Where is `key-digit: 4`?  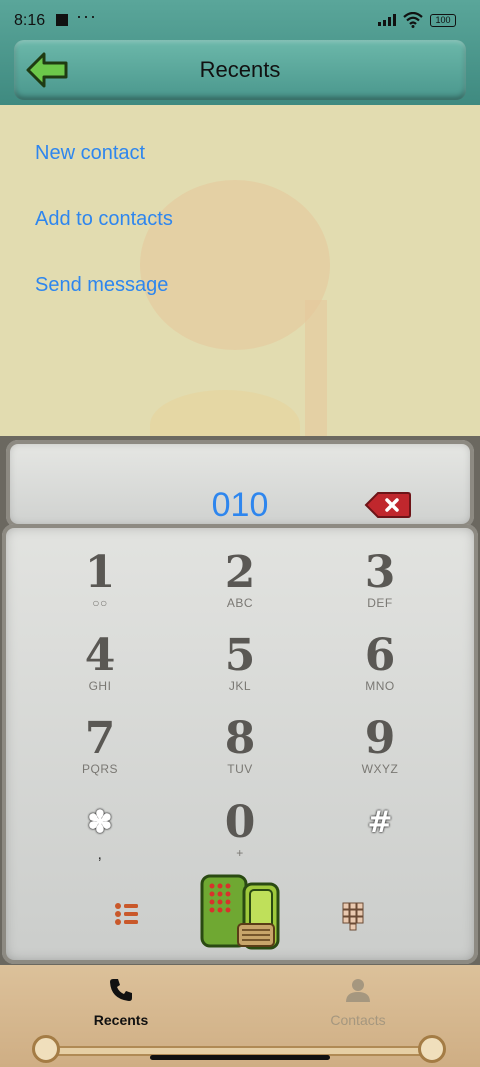
key-digit: 4 is located at coordinates (100, 655).